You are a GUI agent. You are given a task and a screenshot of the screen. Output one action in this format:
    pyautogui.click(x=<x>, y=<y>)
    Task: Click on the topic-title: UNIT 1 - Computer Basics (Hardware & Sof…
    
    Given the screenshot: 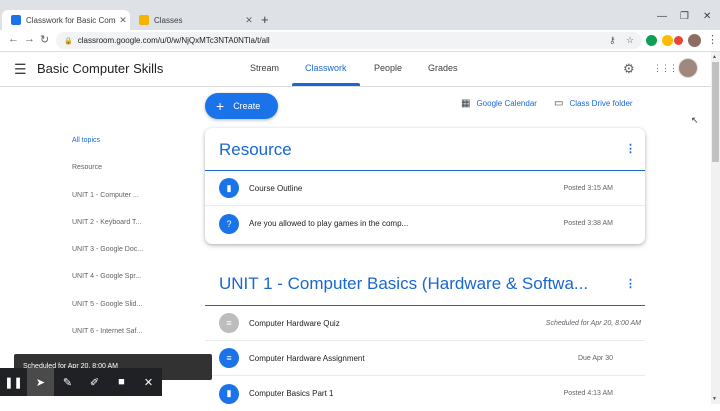 What is the action you would take?
    pyautogui.click(x=403, y=284)
    